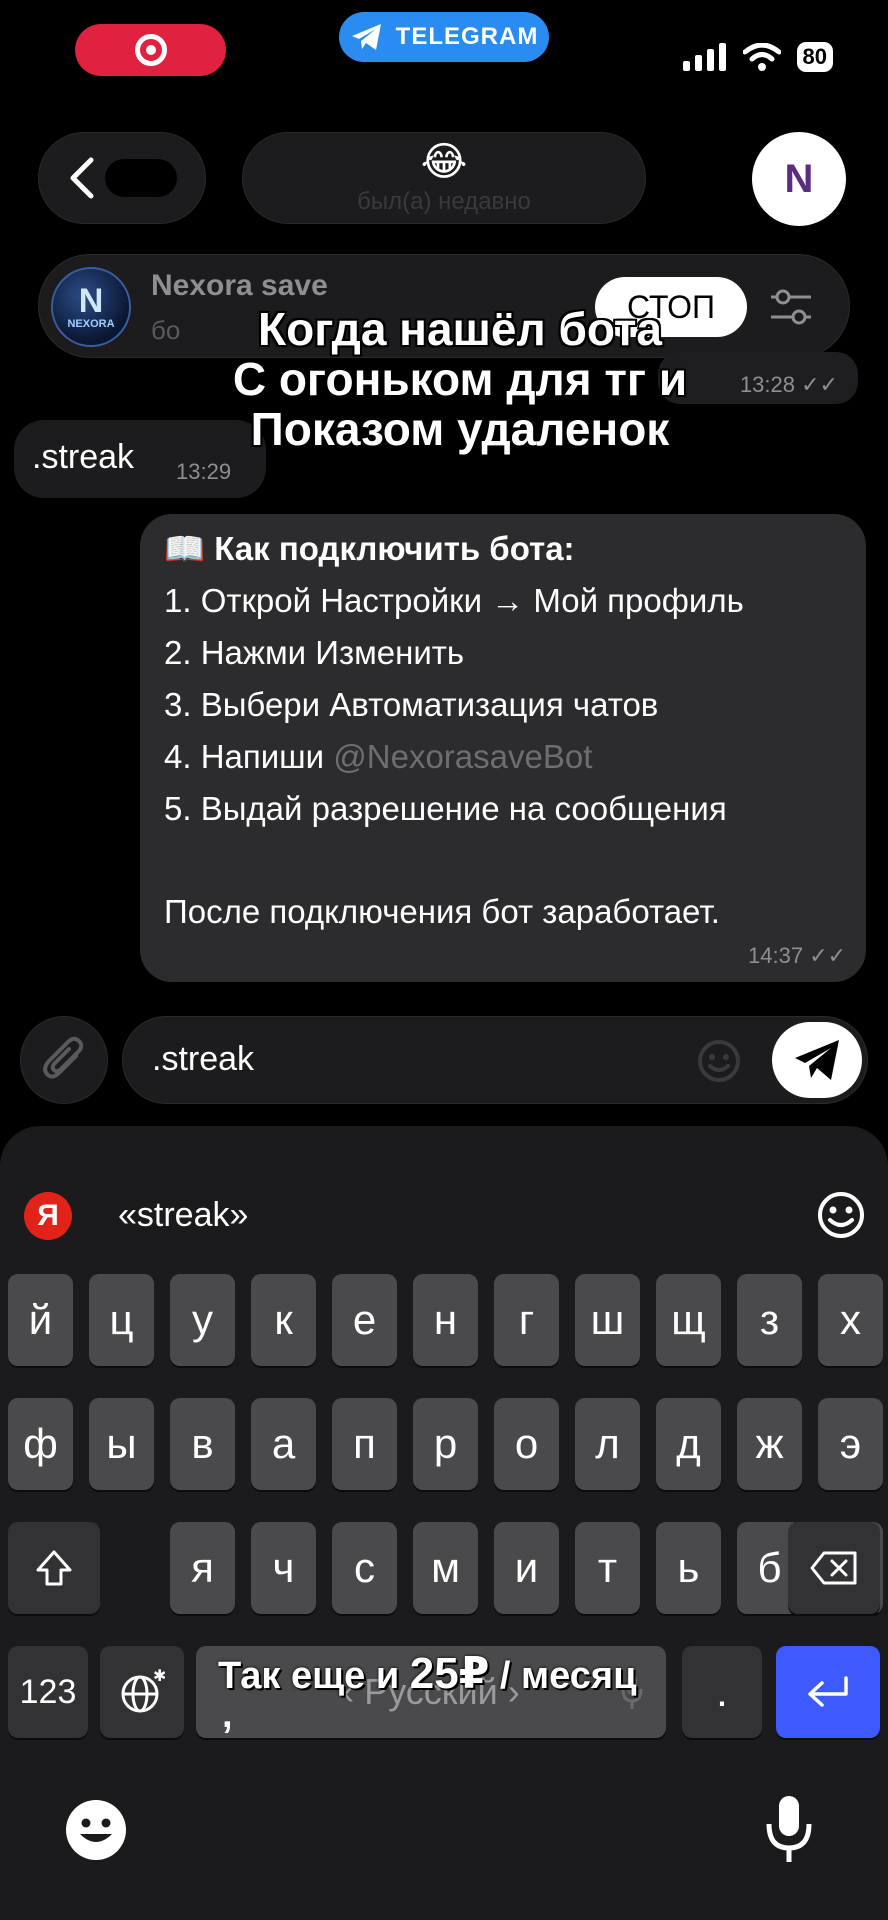 This screenshot has width=888, height=1920. I want to click on emoji-keyboard-icon, so click(96, 1830).